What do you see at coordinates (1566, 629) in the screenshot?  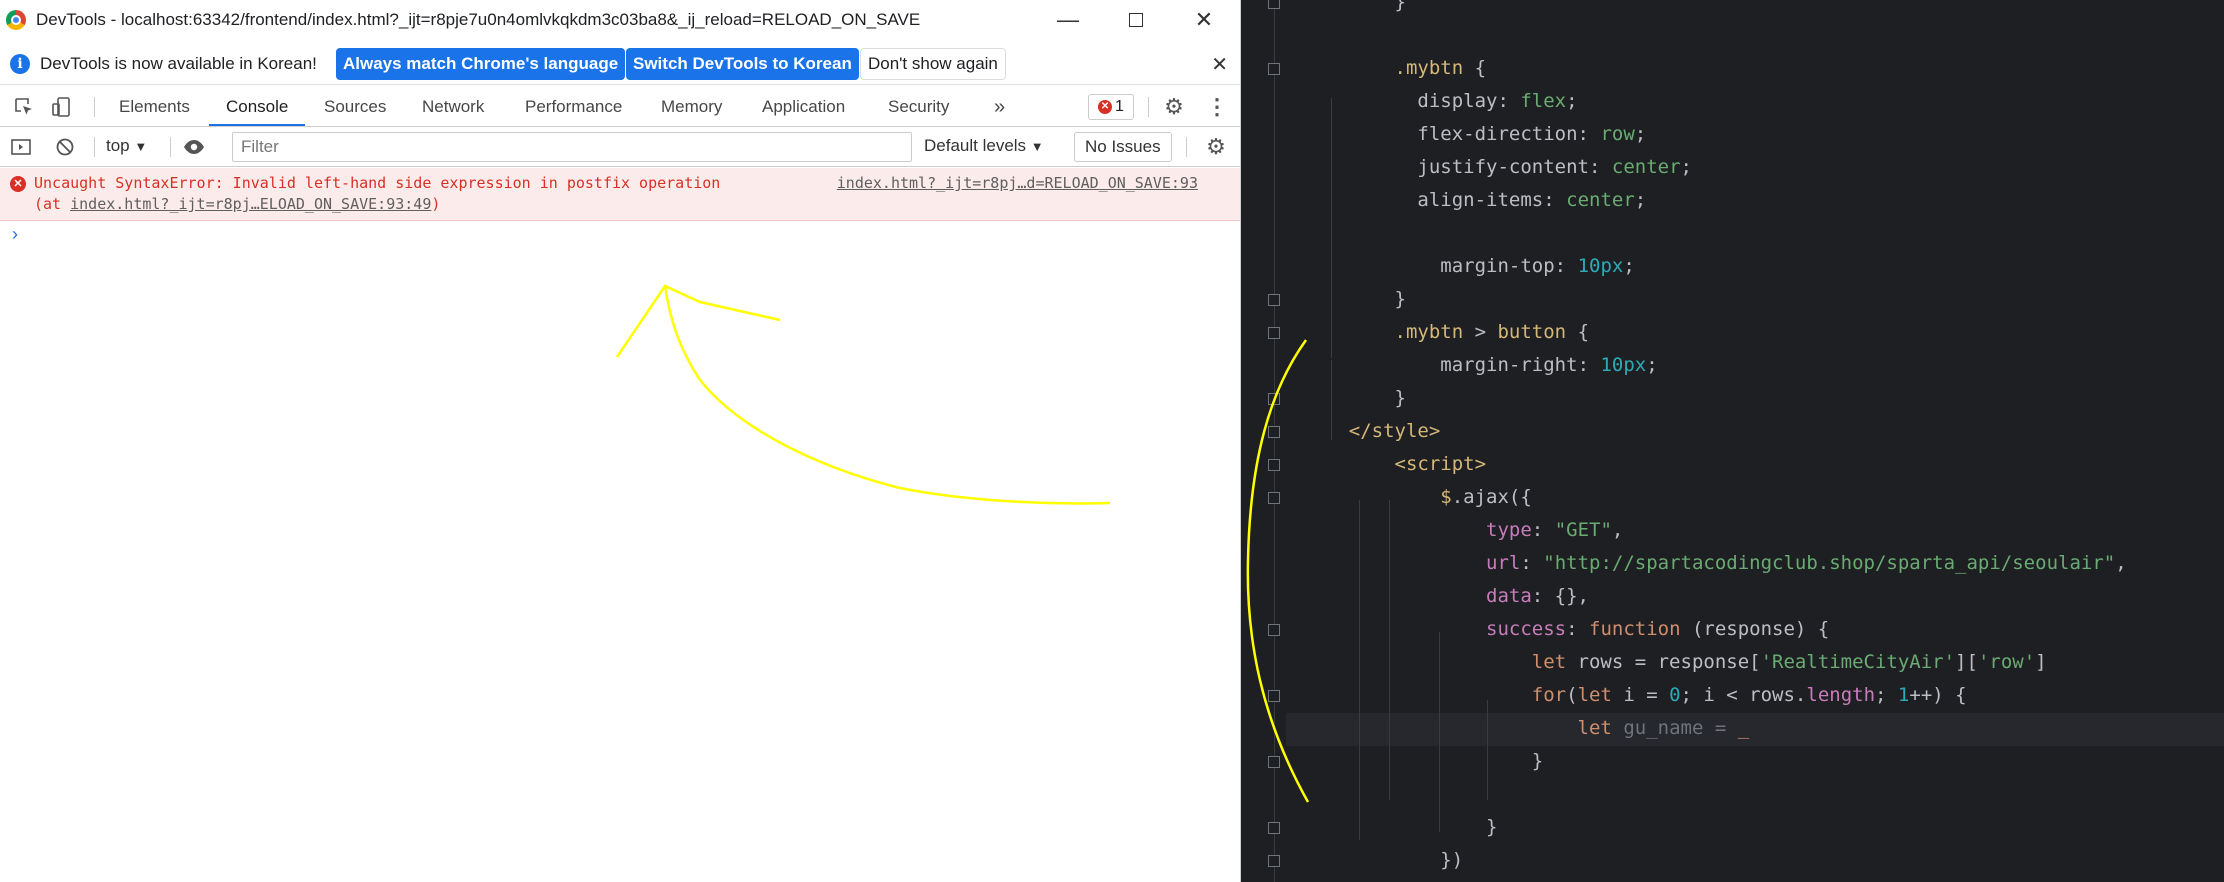 I see `code-line: success: function (response) {` at bounding box center [1566, 629].